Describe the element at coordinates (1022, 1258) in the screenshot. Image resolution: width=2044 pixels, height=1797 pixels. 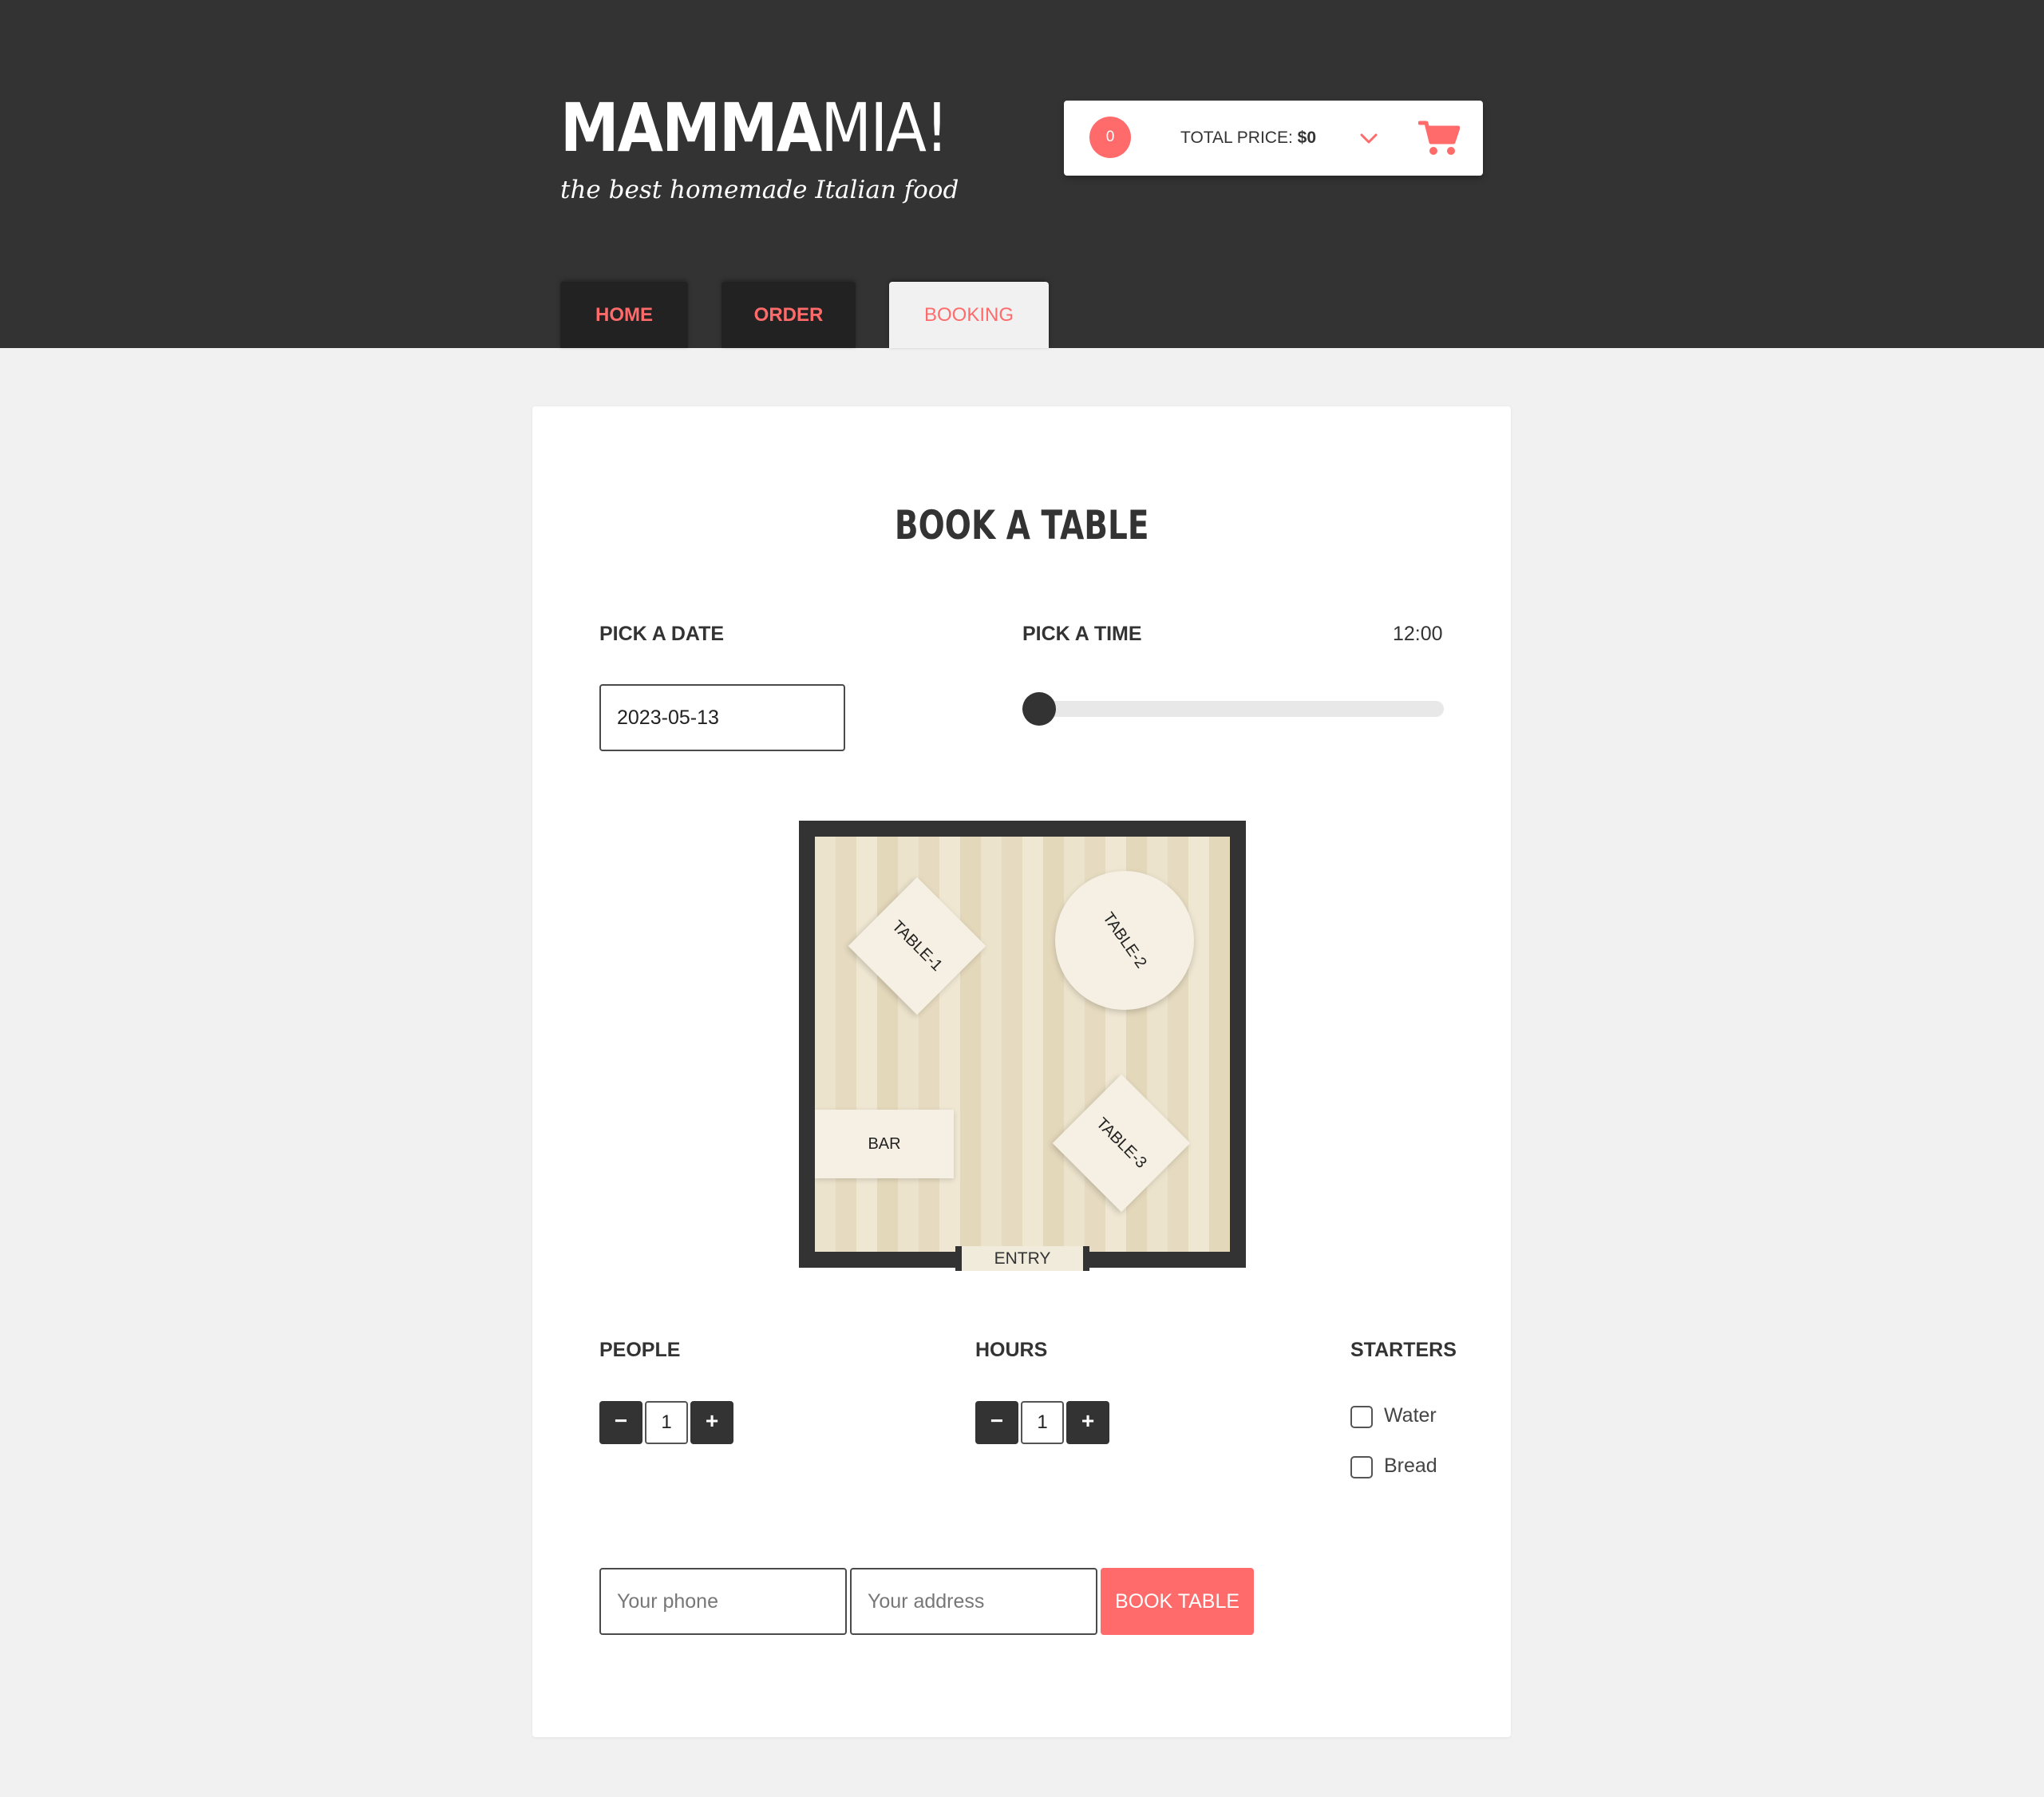
I see `entry-label: ENTRY` at that location.